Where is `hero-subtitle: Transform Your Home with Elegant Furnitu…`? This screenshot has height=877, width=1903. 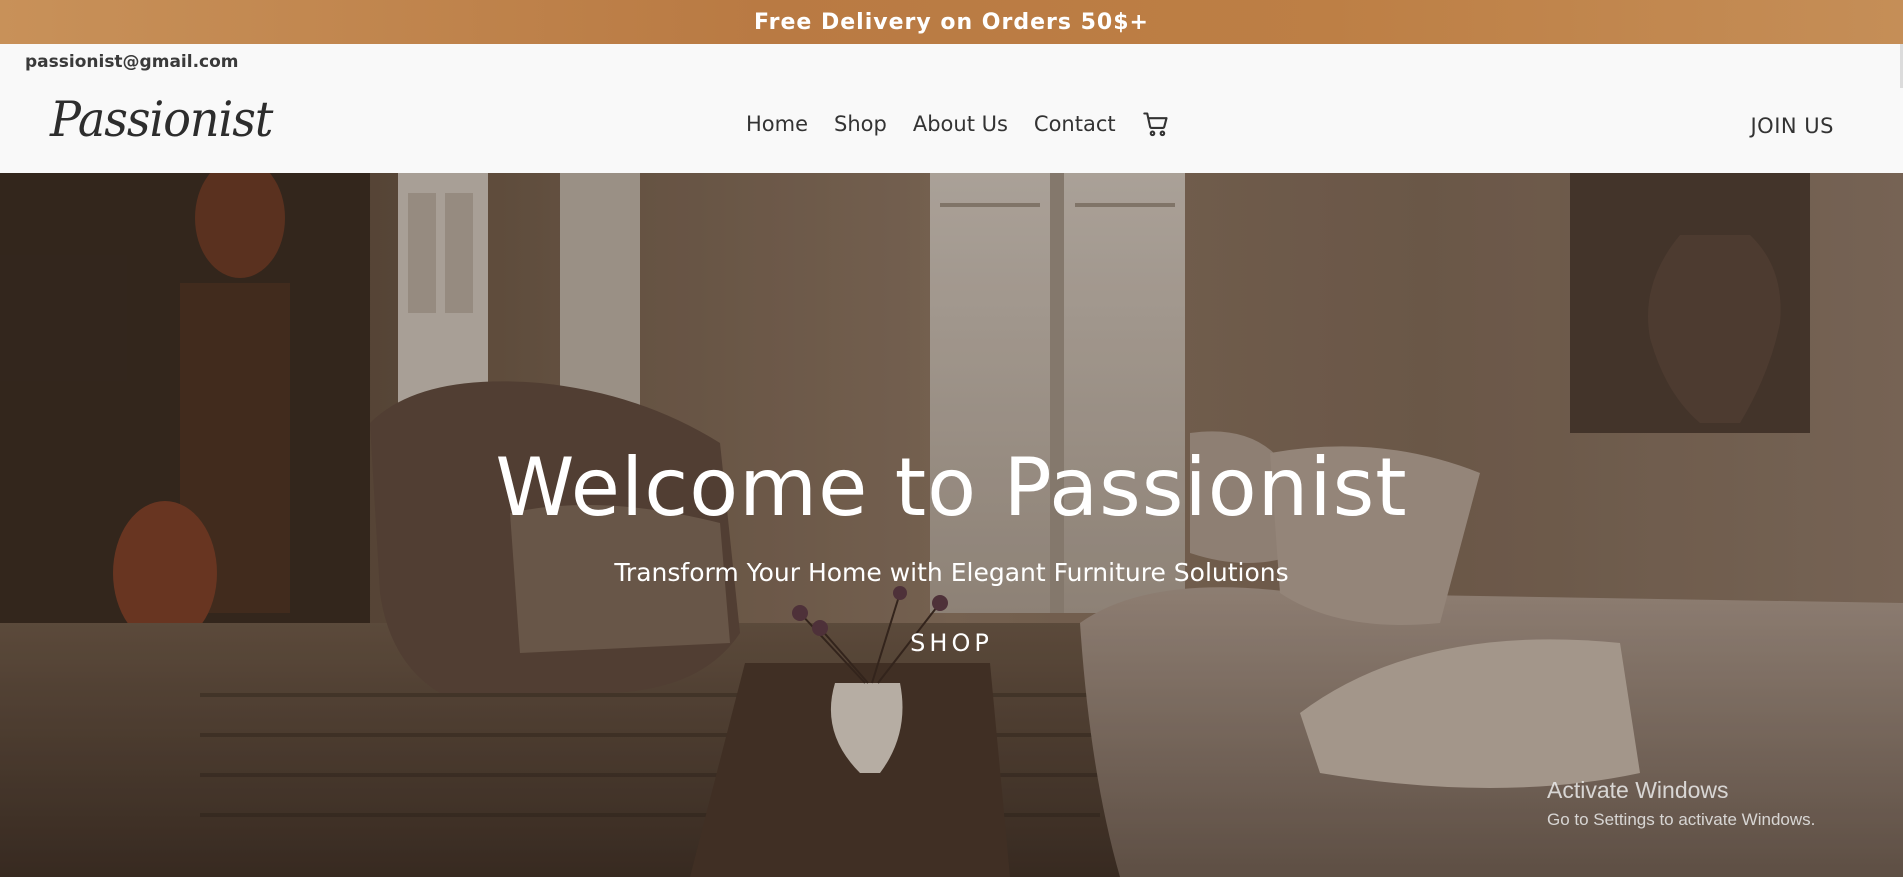
hero-subtitle: Transform Your Home with Elegant Furnitu… is located at coordinates (951, 572).